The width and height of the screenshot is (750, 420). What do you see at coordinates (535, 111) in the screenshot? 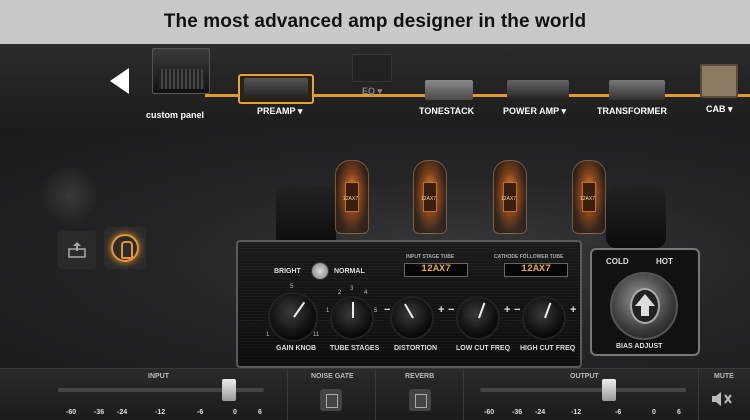
I see `power-amp-label: POWER AMP ▾` at bounding box center [535, 111].